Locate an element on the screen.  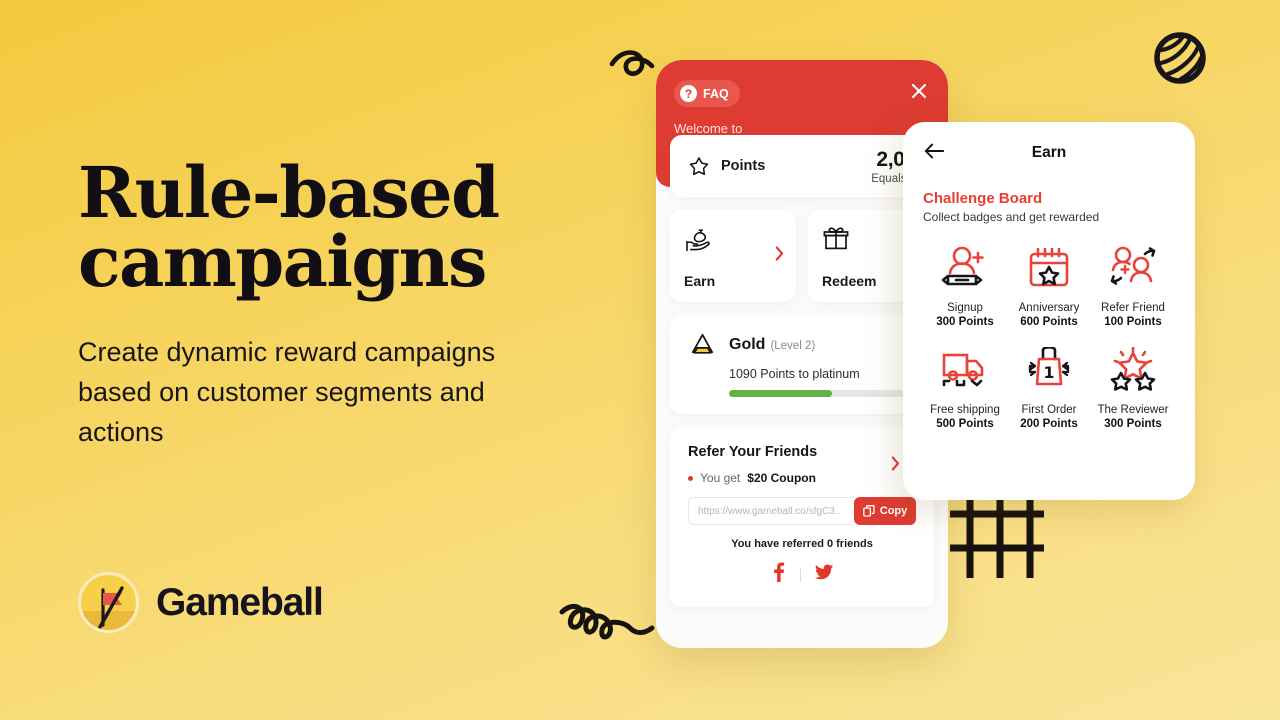
action-row: Earn Redeem is located at coordinates (802, 256).